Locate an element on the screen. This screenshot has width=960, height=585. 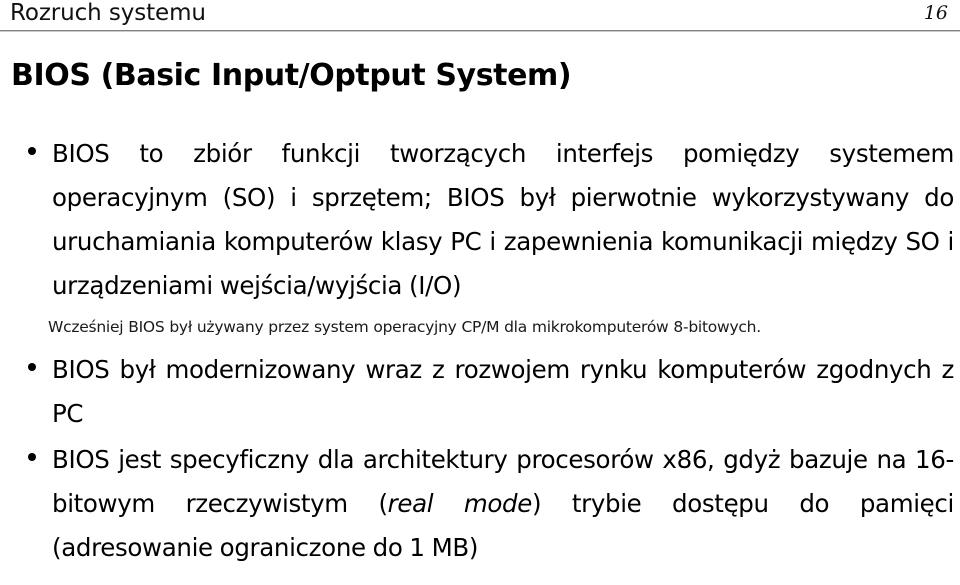
list-item-text-emphasis: real mode is located at coordinates (460, 503).